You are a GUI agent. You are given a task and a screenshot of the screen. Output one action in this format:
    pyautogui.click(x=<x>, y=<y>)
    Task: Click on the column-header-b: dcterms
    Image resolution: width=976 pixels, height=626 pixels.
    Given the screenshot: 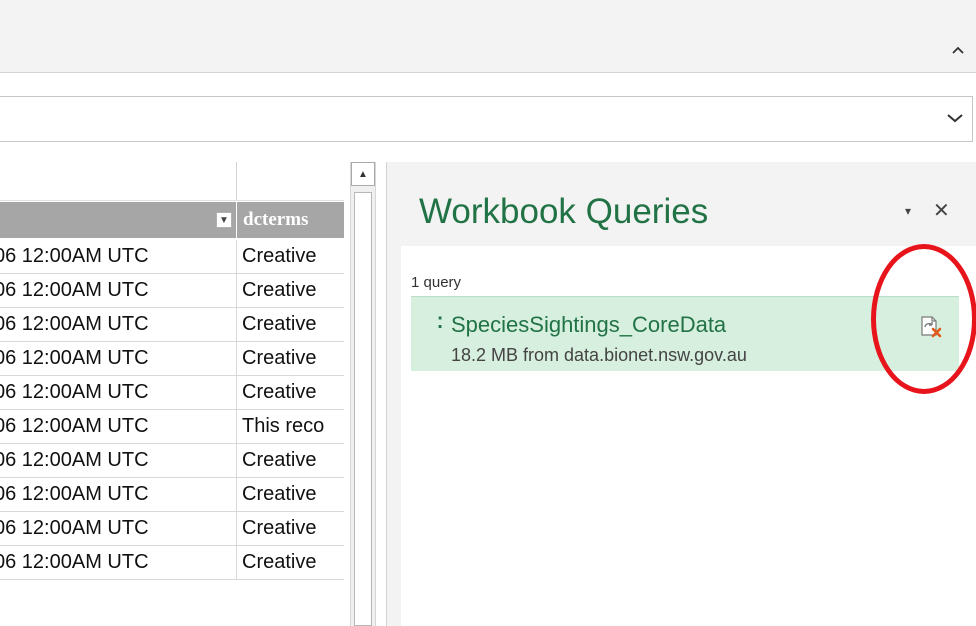 What is the action you would take?
    pyautogui.click(x=290, y=220)
    